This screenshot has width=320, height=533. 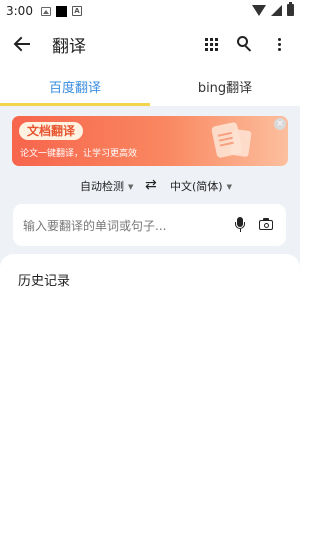 I want to click on source-language-select: 自动检测 ▼, so click(x=106, y=186).